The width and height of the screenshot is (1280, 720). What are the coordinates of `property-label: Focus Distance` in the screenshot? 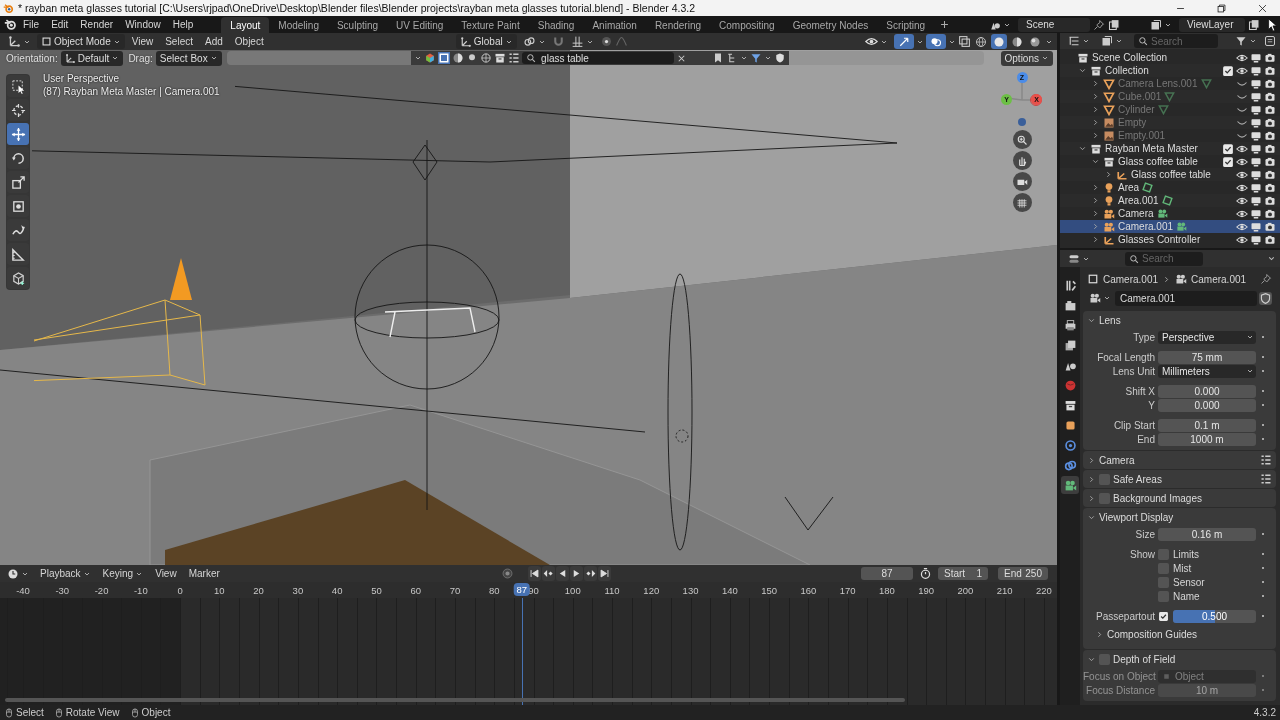 It's located at (1120, 690).